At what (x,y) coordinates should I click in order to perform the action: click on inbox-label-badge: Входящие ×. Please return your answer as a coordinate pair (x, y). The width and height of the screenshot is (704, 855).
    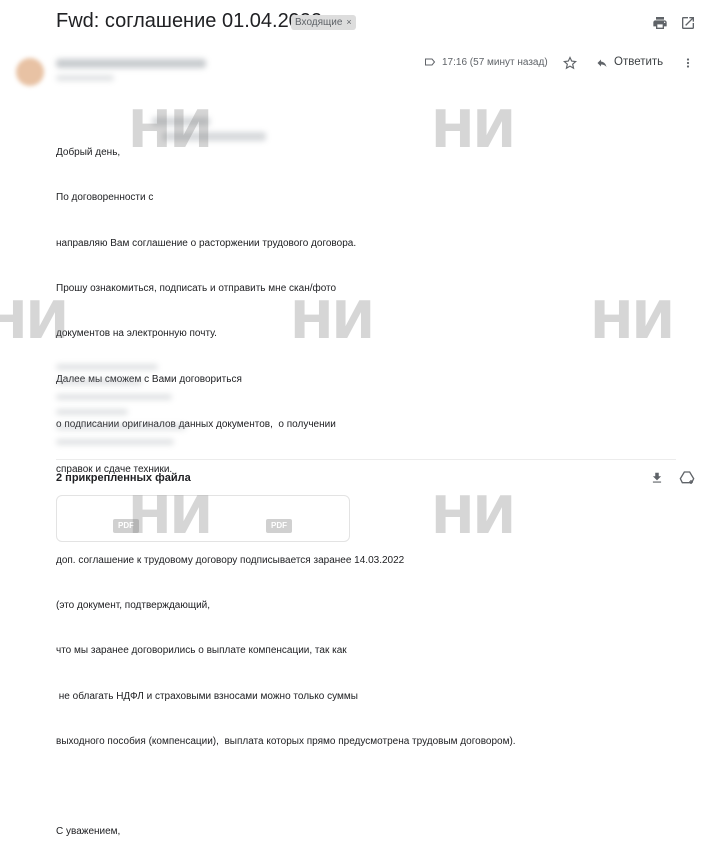
    Looking at the image, I should click on (323, 22).